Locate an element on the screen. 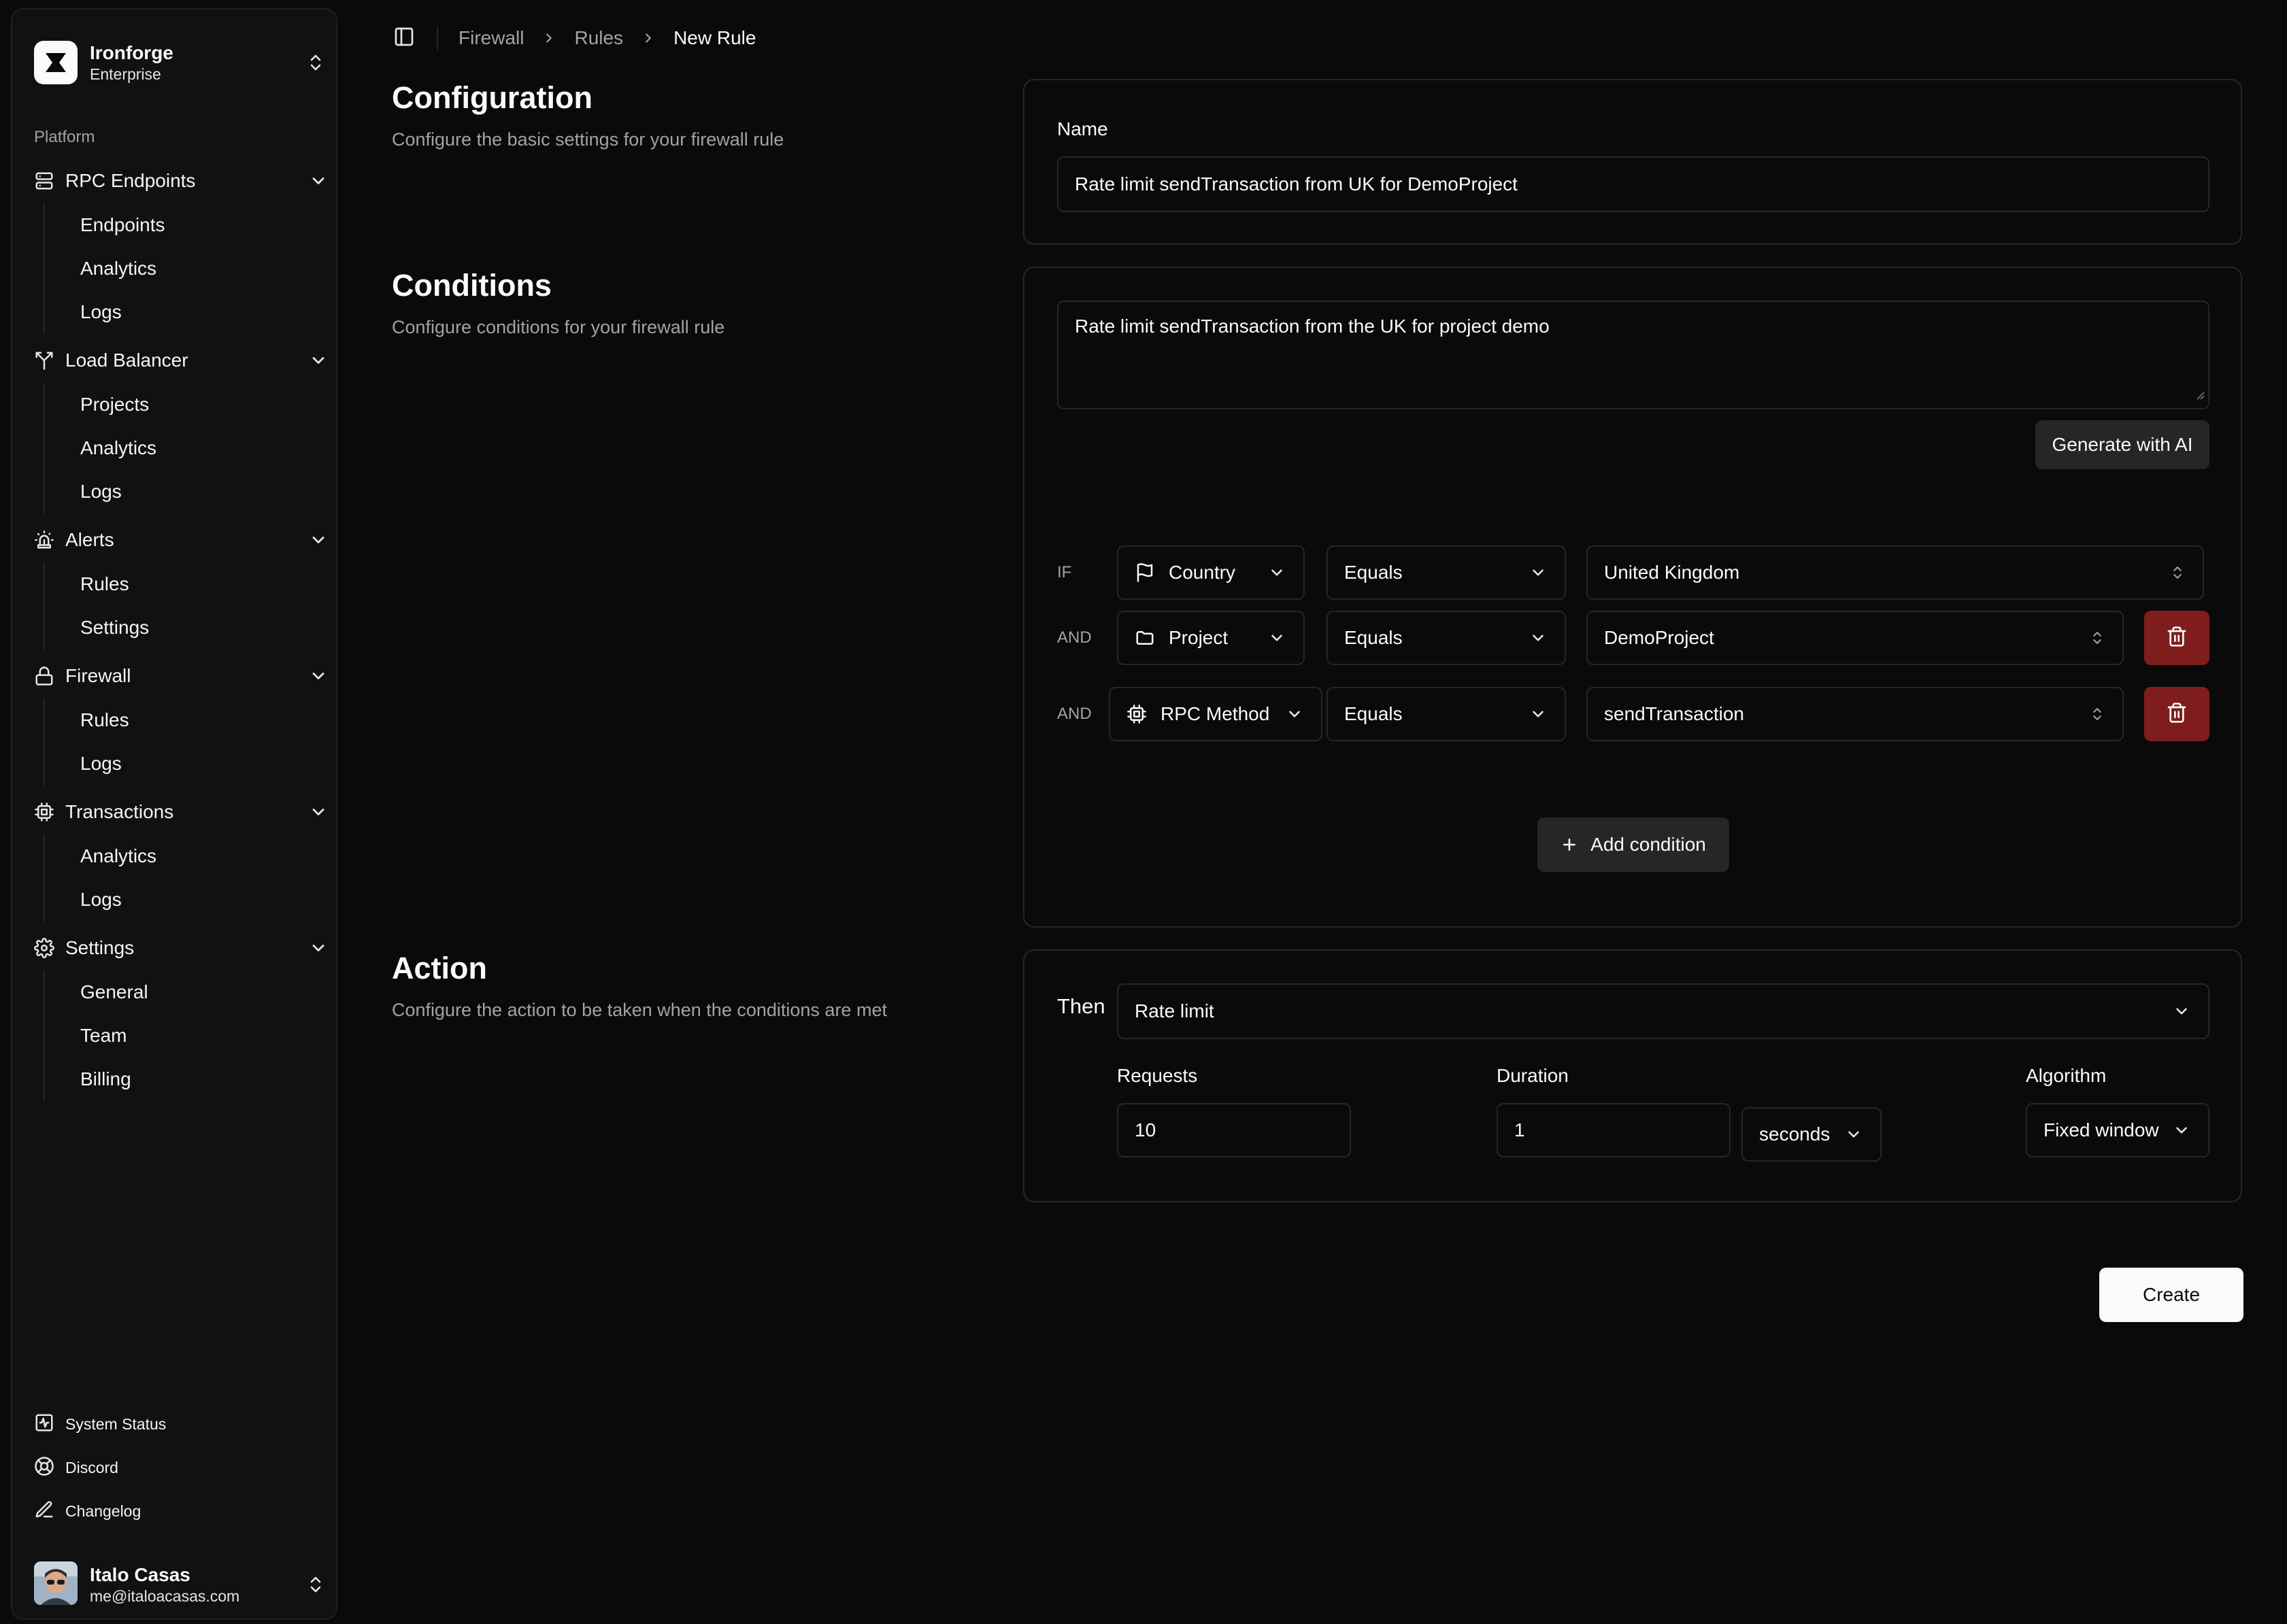 Image resolution: width=2287 pixels, height=1624 pixels. condition-field-select: RPC Method is located at coordinates (1215, 714).